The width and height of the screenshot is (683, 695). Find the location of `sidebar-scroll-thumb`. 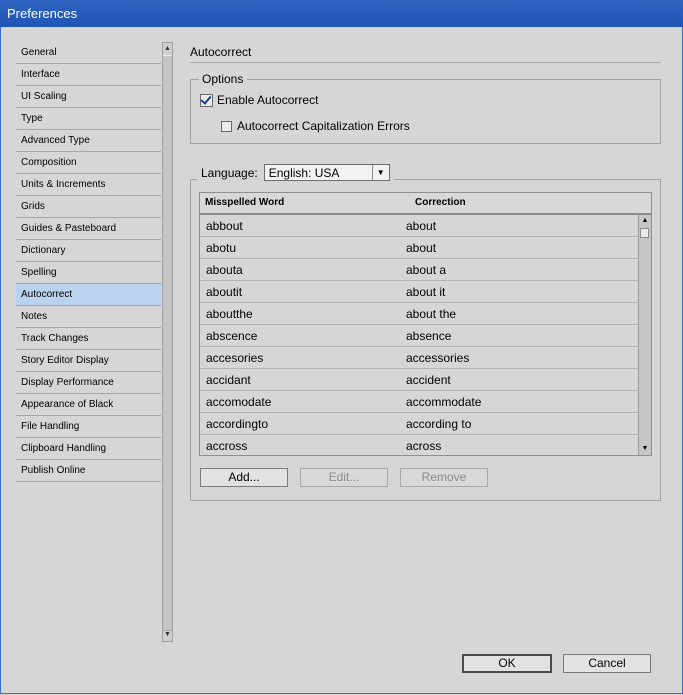

sidebar-scroll-thumb is located at coordinates (167, 343).